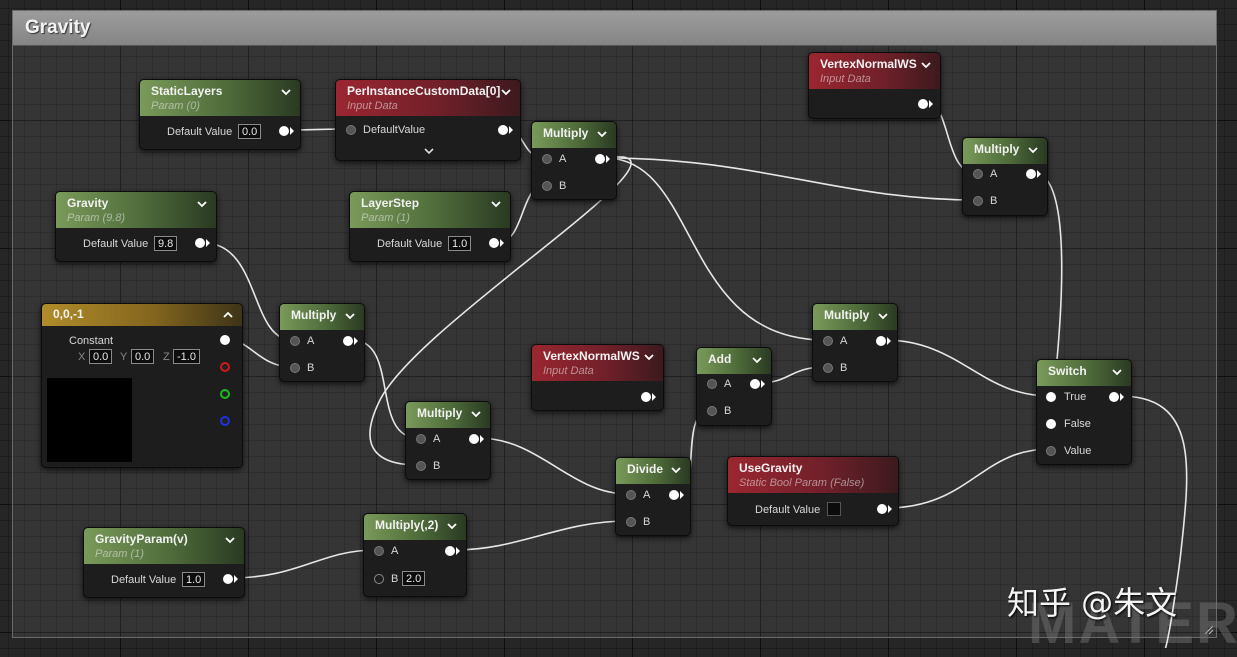 This screenshot has height=657, width=1237. What do you see at coordinates (225, 367) in the screenshot?
I see `output-pin-r` at bounding box center [225, 367].